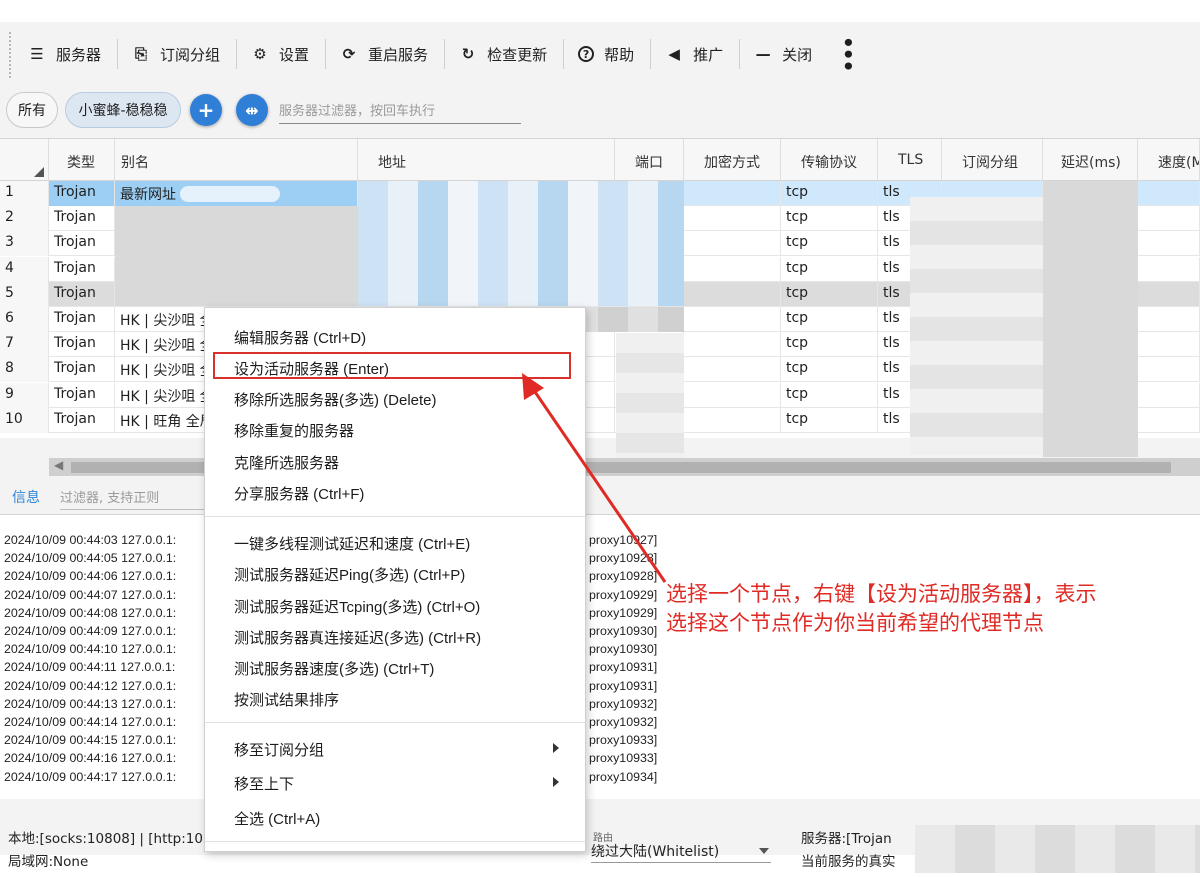 Image resolution: width=1200 pixels, height=877 pixels. What do you see at coordinates (24, 244) in the screenshot?
I see `cell-num: 3` at bounding box center [24, 244].